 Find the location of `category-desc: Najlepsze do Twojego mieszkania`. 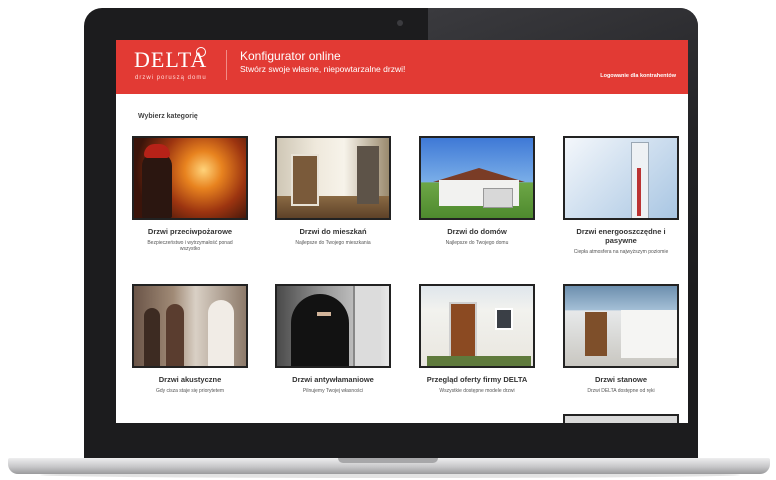

category-desc: Najlepsze do Twojego mieszkania is located at coordinates (333, 243).